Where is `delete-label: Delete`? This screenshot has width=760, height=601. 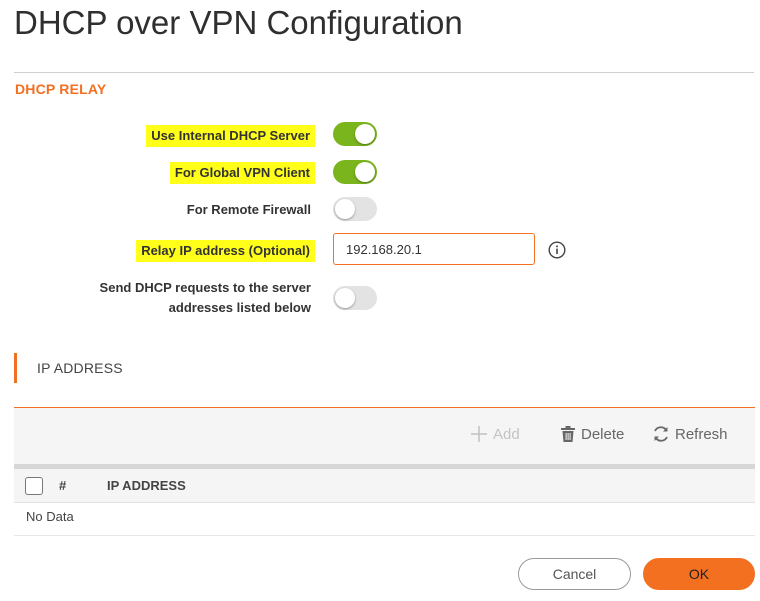 delete-label: Delete is located at coordinates (603, 434).